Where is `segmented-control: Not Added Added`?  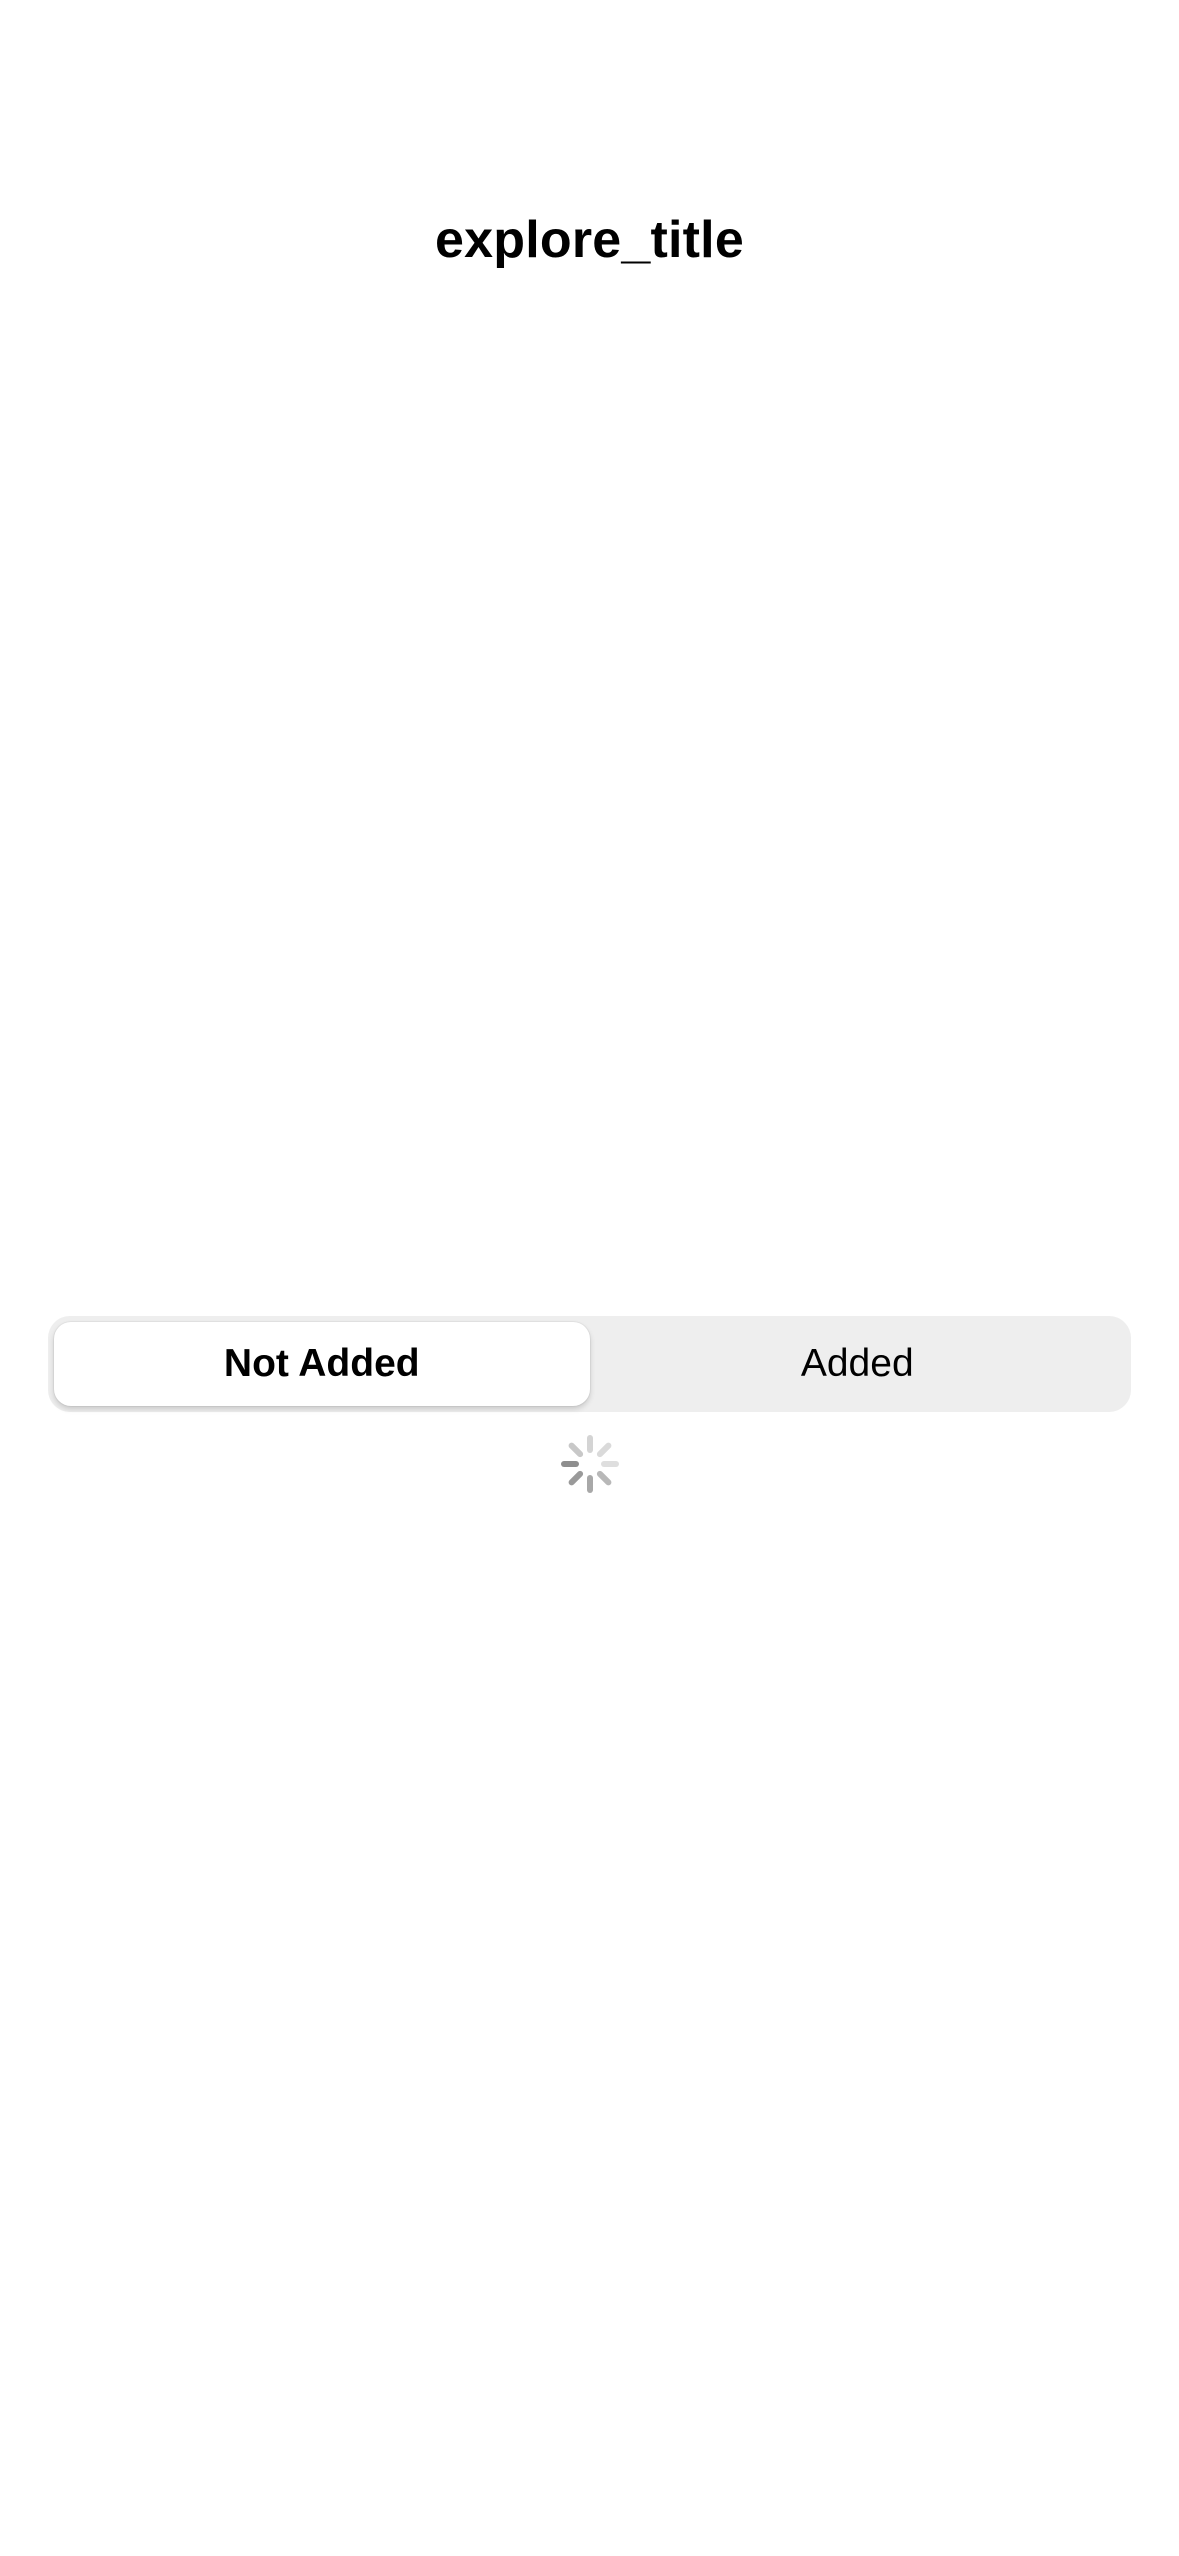 segmented-control: Not Added Added is located at coordinates (589, 1364).